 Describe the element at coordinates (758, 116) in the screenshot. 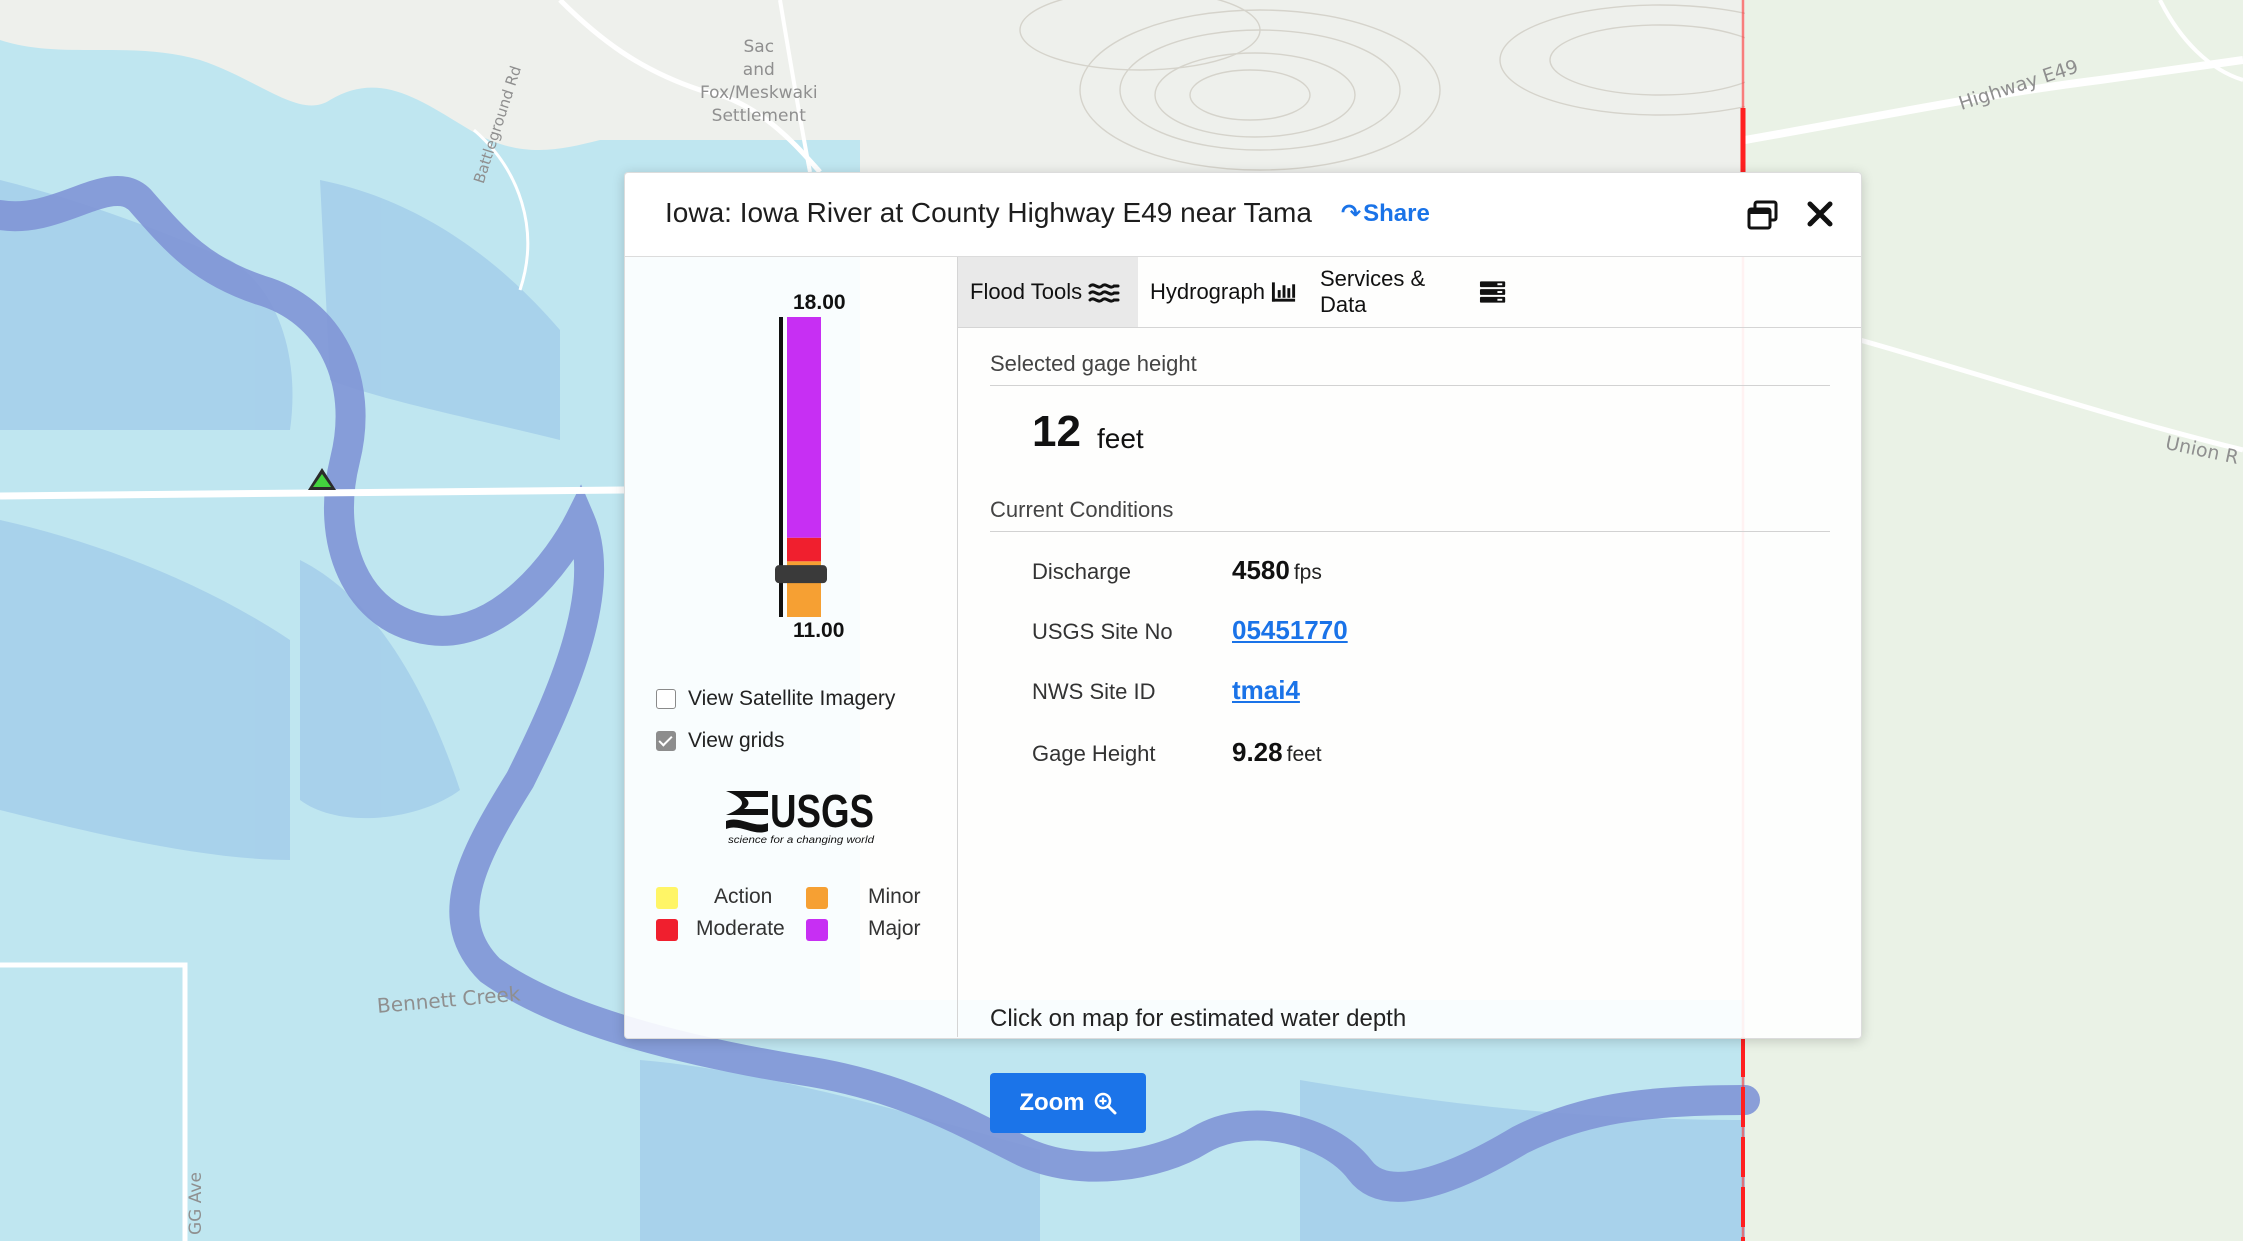

I see `settlement-line-4: Settlement` at that location.